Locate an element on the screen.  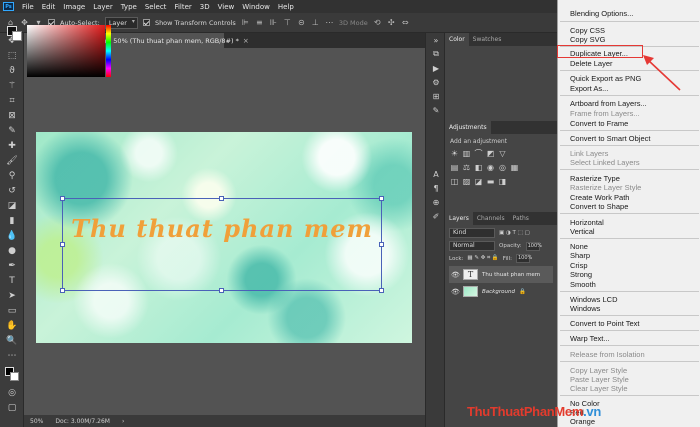
menu-item-convert-to-frame: Convert to Frame is located at coordinates (599, 123).